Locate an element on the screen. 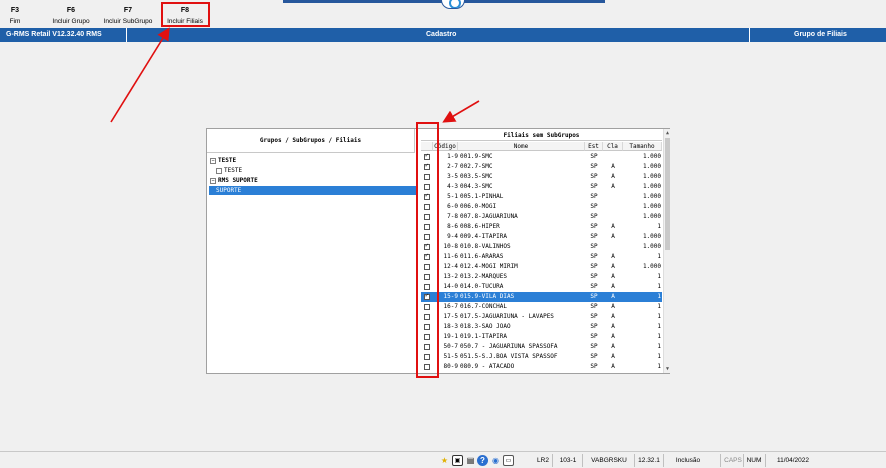 The image size is (886, 468). column-header-est: Est is located at coordinates (594, 146).